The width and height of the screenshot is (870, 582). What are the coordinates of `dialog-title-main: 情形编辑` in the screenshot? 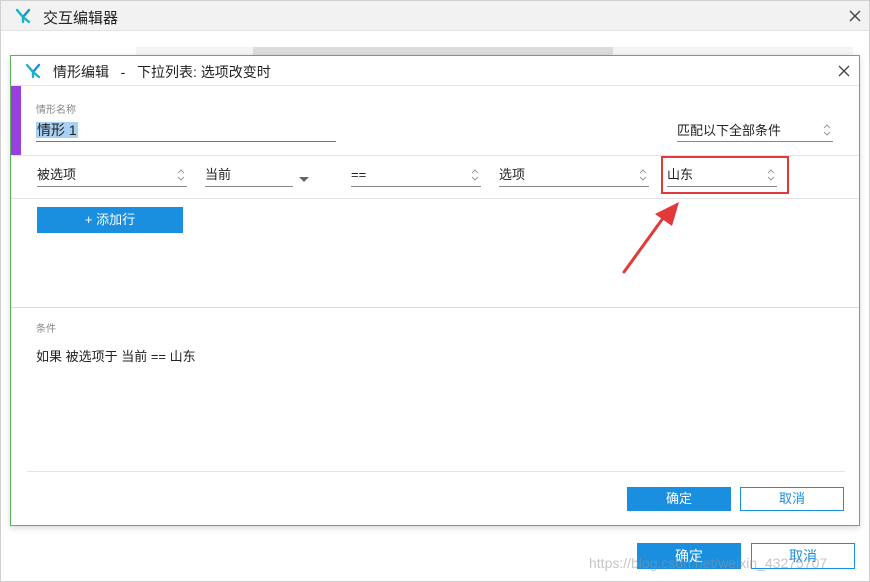 It's located at (81, 72).